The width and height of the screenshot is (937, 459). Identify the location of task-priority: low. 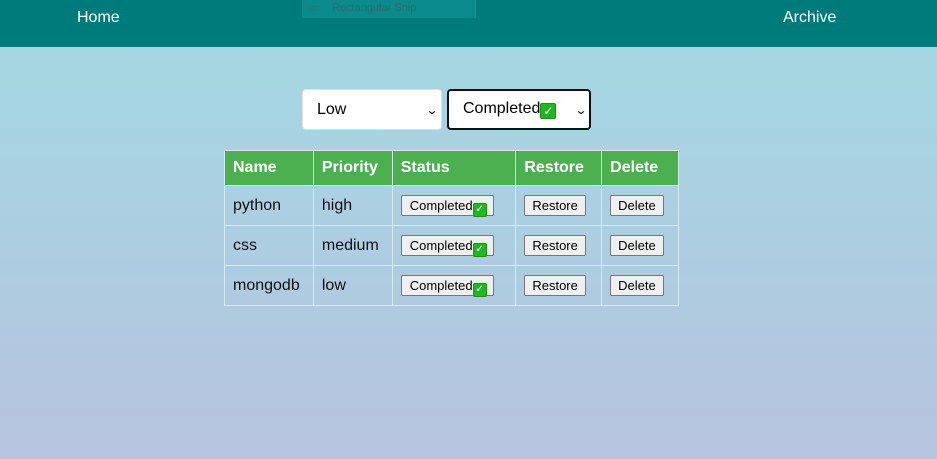
(352, 285).